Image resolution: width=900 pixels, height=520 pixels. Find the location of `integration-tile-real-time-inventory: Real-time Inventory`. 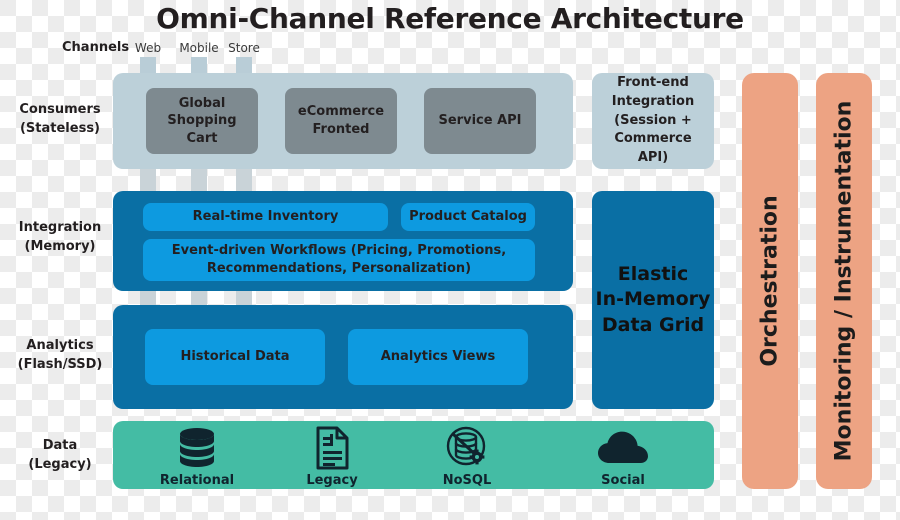

integration-tile-real-time-inventory: Real-time Inventory is located at coordinates (265, 217).